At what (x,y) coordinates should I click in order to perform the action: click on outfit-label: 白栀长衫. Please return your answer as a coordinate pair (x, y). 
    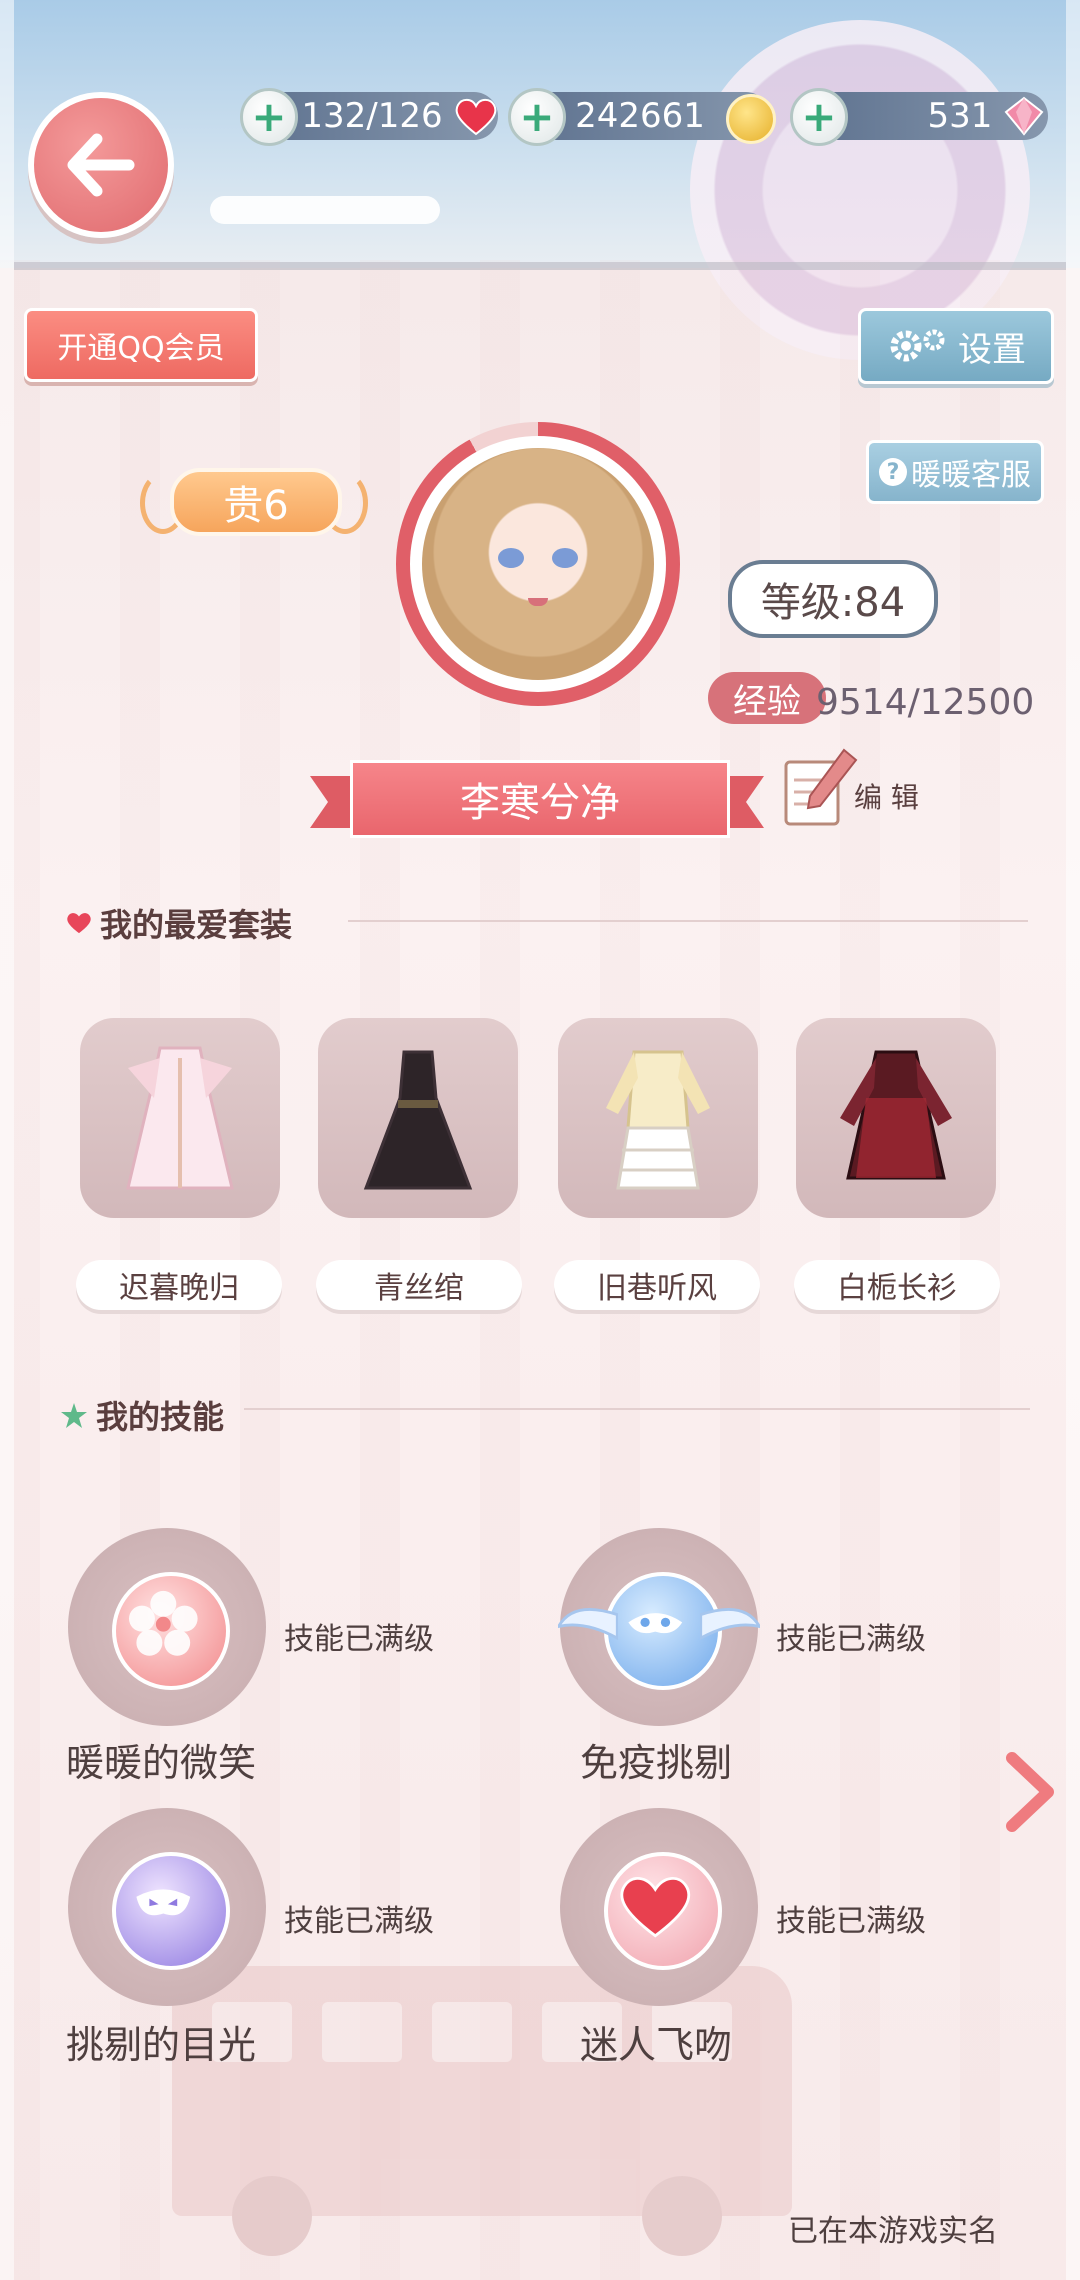
    Looking at the image, I should click on (897, 1285).